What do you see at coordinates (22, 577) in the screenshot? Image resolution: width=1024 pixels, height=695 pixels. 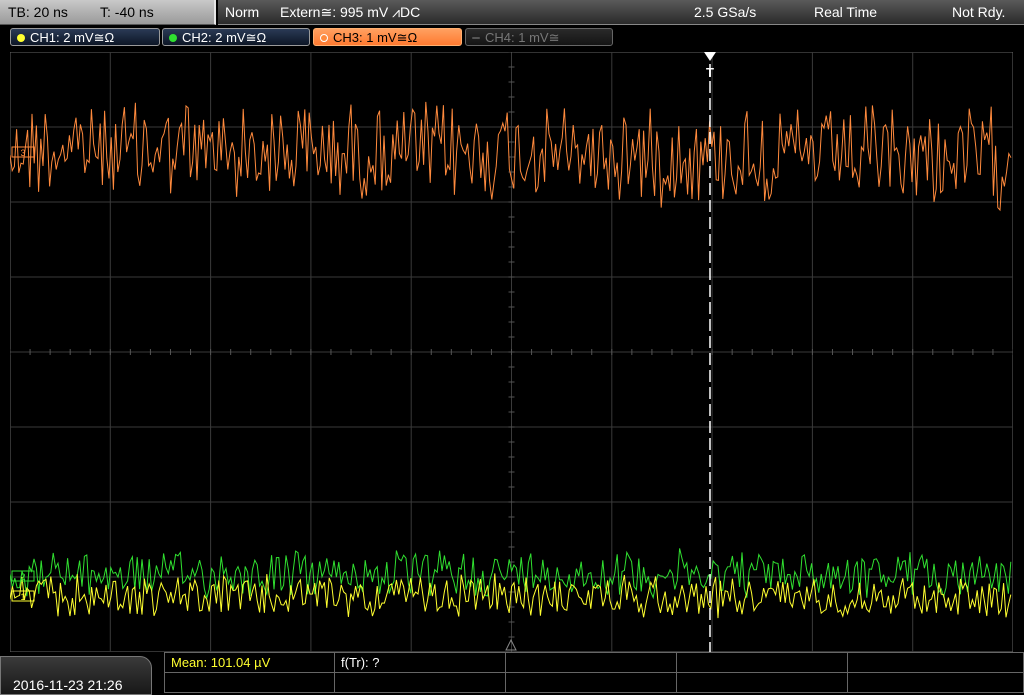 I see `channel-2-level-label: 2` at bounding box center [22, 577].